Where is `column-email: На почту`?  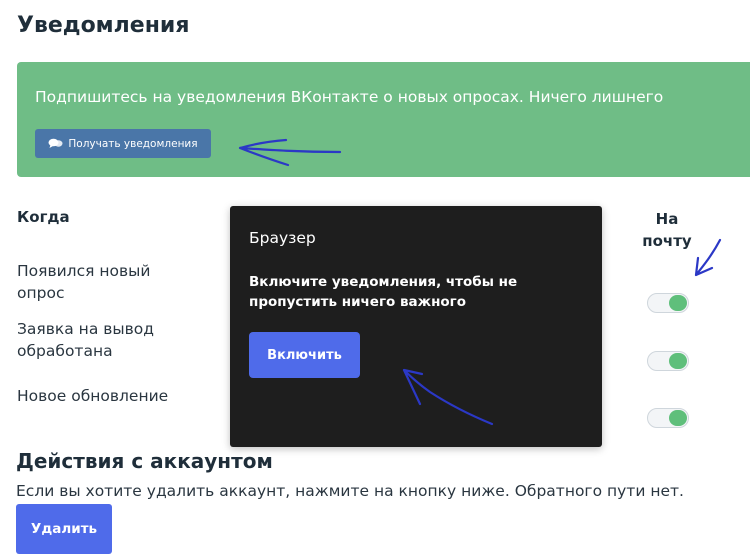
column-email: На почту is located at coordinates (667, 230).